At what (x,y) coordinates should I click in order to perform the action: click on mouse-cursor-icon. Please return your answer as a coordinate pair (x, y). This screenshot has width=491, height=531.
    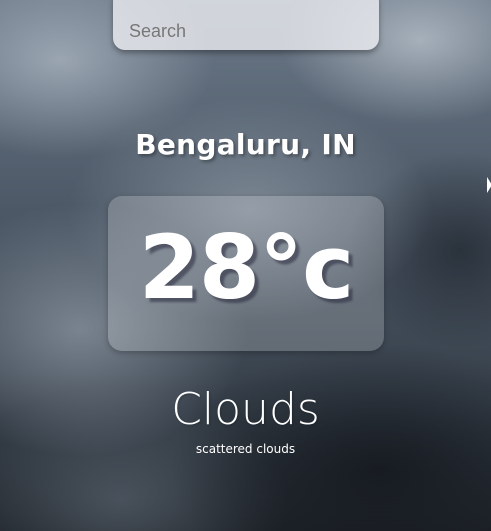
    Looking at the image, I should click on (489, 185).